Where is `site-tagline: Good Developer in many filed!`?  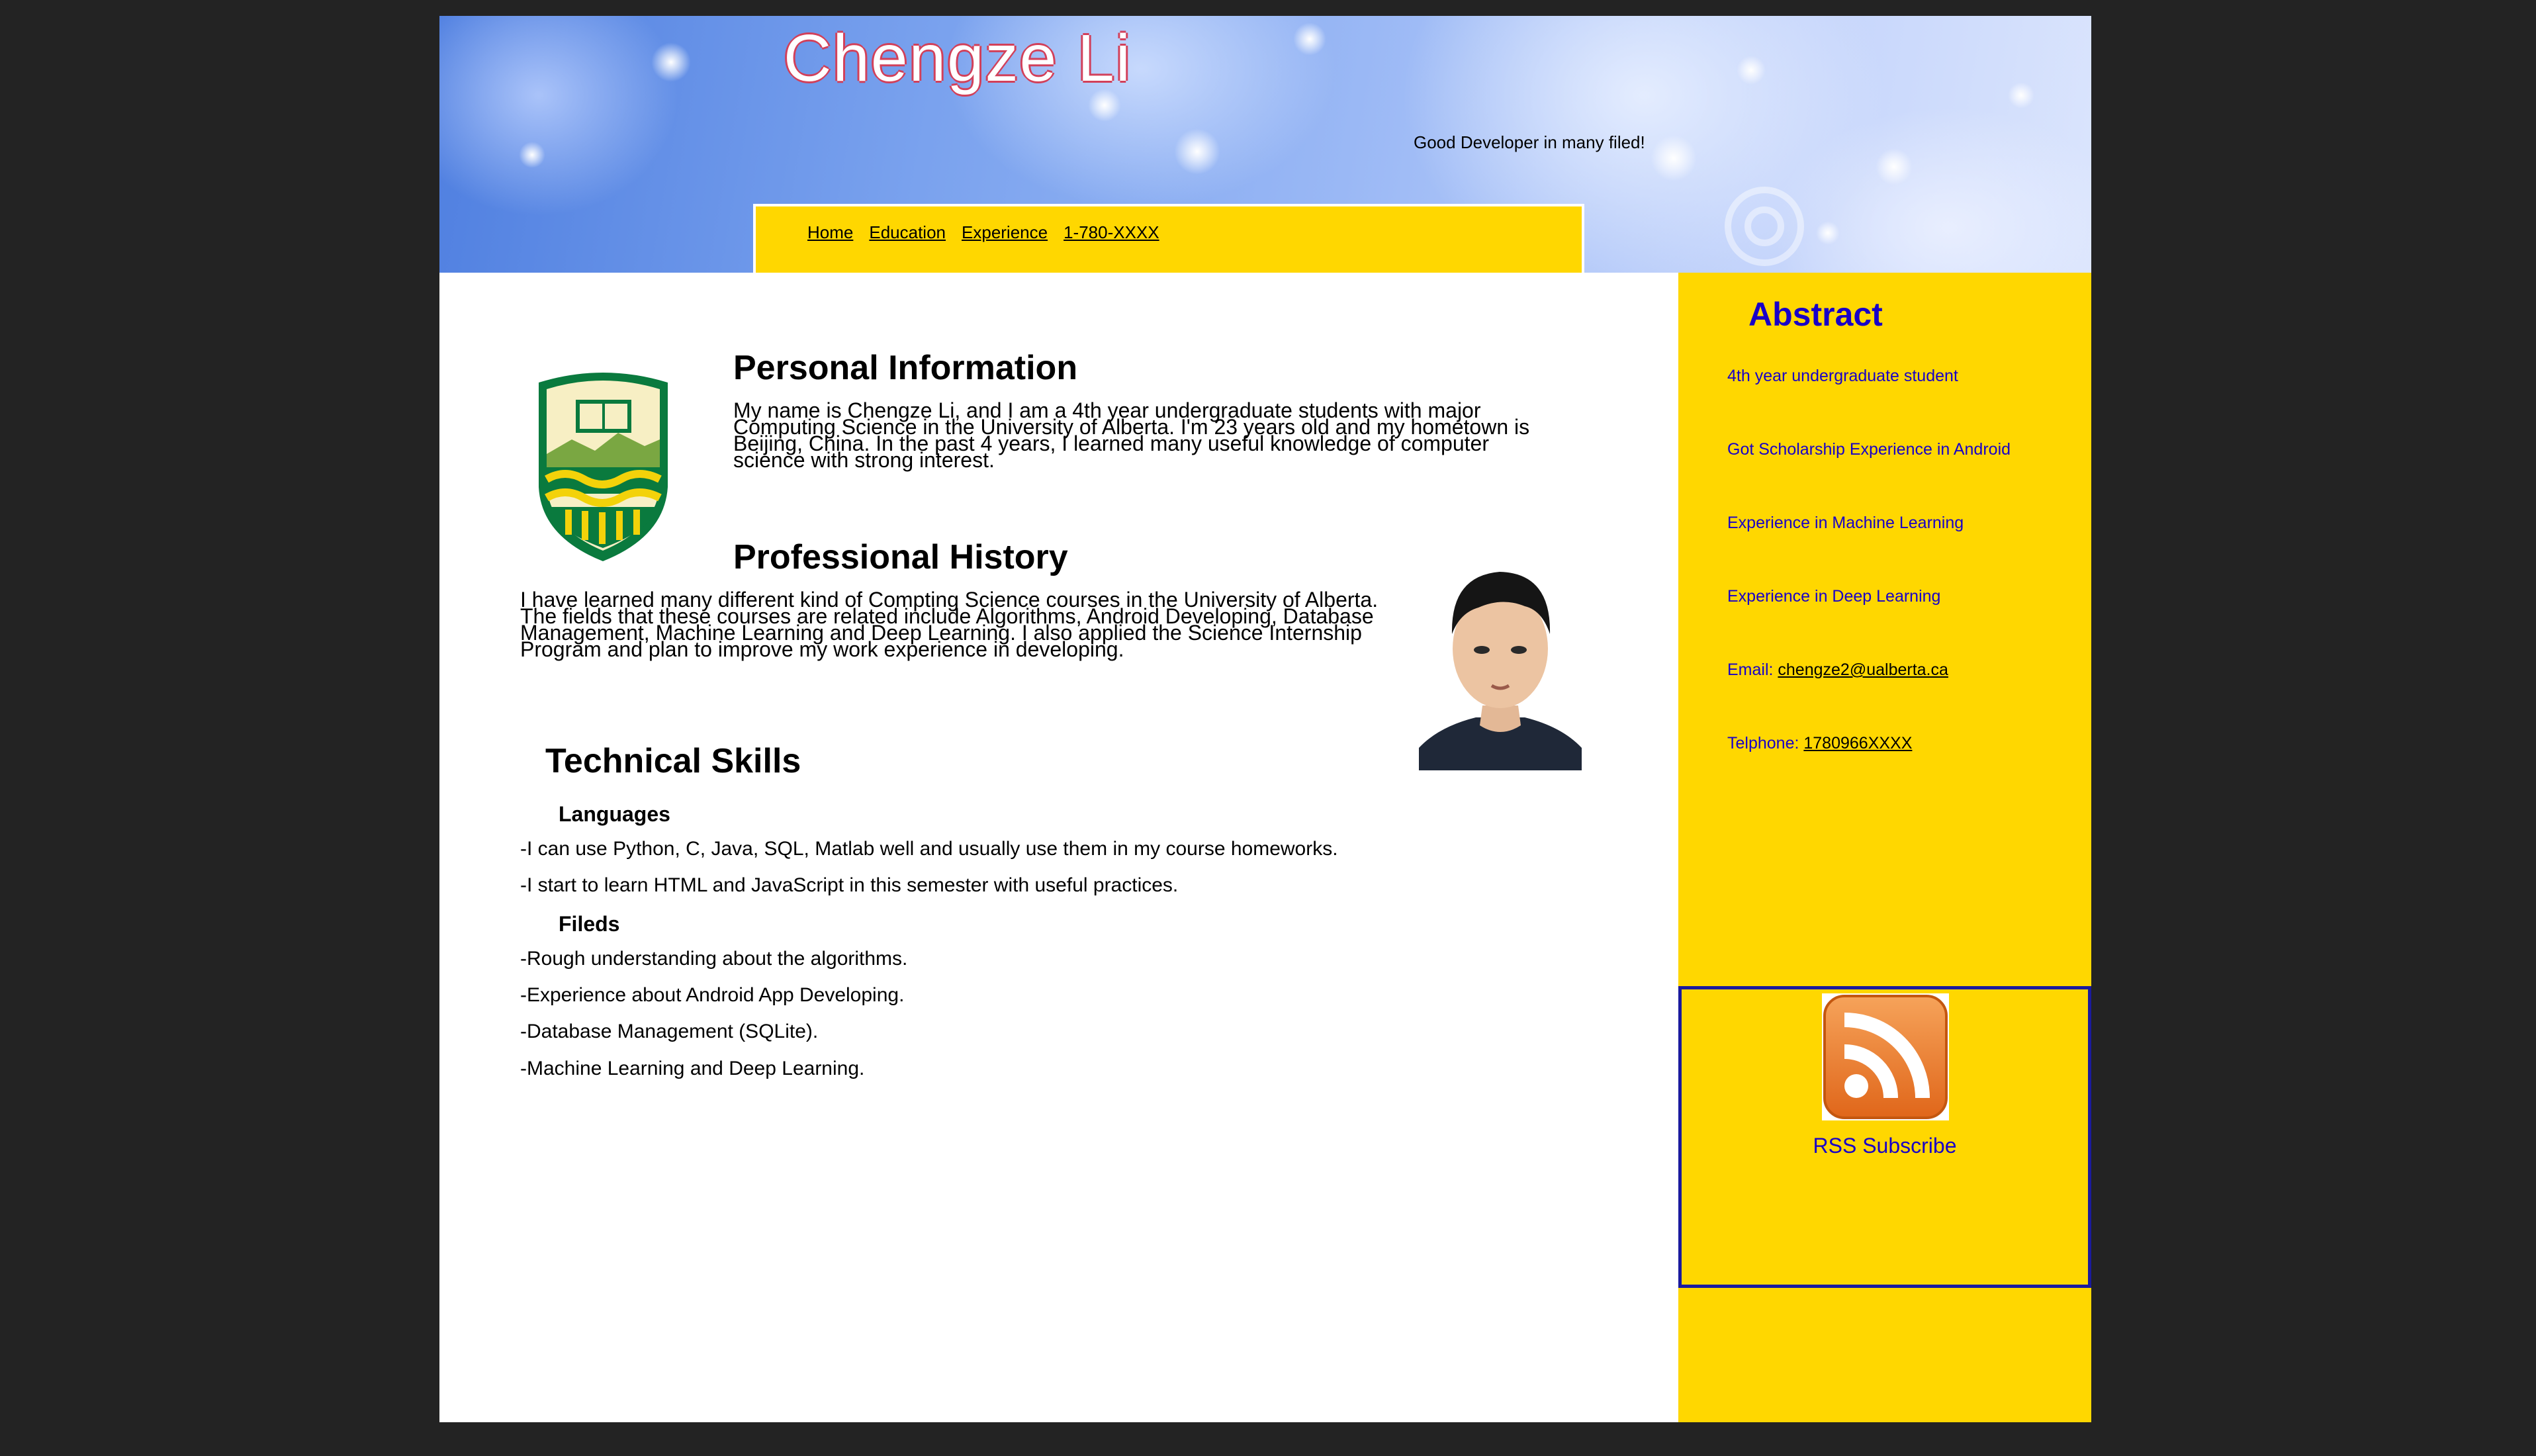 site-tagline: Good Developer in many filed! is located at coordinates (1529, 142).